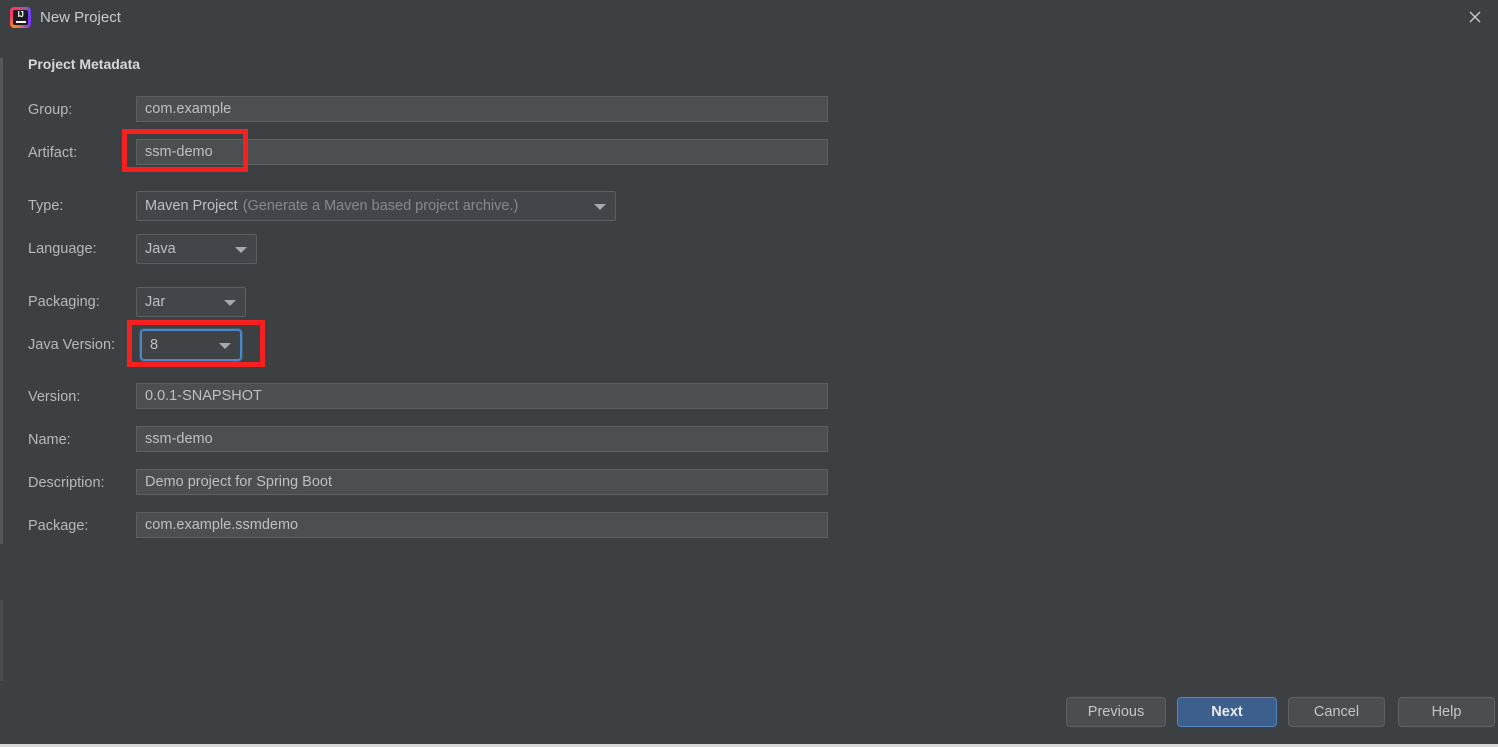 The width and height of the screenshot is (1498, 747). I want to click on label-artifact: Artifact:, so click(53, 153).